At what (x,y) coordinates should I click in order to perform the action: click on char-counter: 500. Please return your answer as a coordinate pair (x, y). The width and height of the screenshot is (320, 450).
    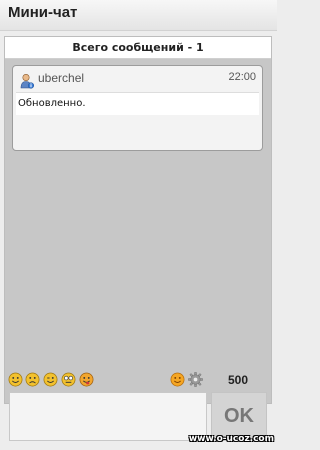
    Looking at the image, I should click on (238, 380).